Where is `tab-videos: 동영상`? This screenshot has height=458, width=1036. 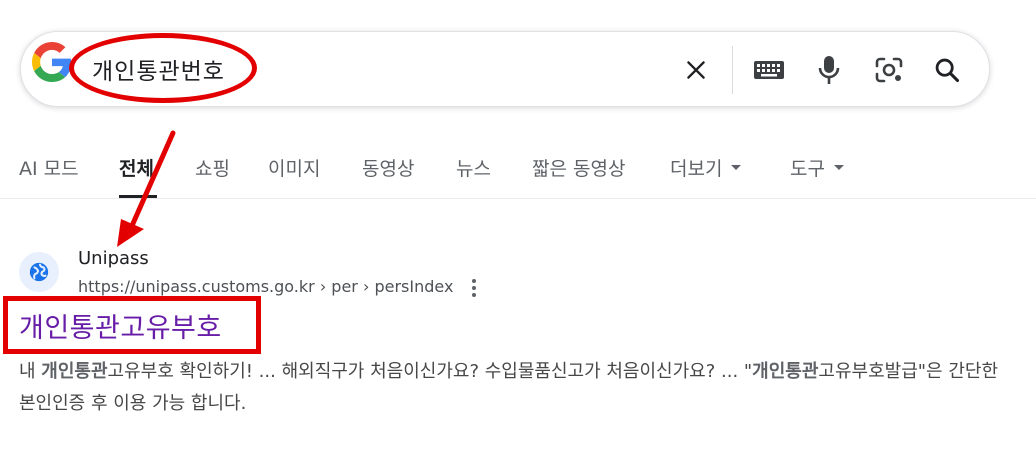 tab-videos: 동영상 is located at coordinates (388, 167).